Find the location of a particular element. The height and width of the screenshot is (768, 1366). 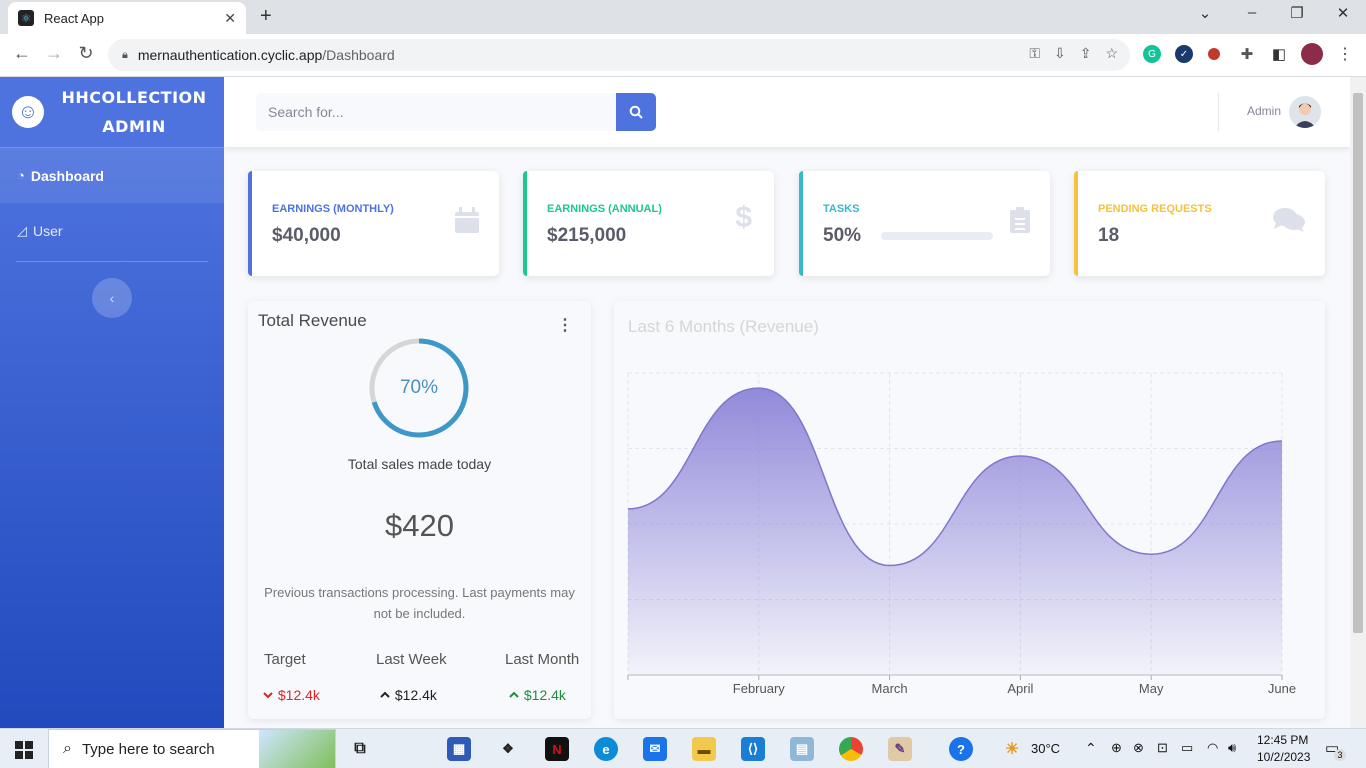

card-value: $40,000 is located at coordinates (306, 235).